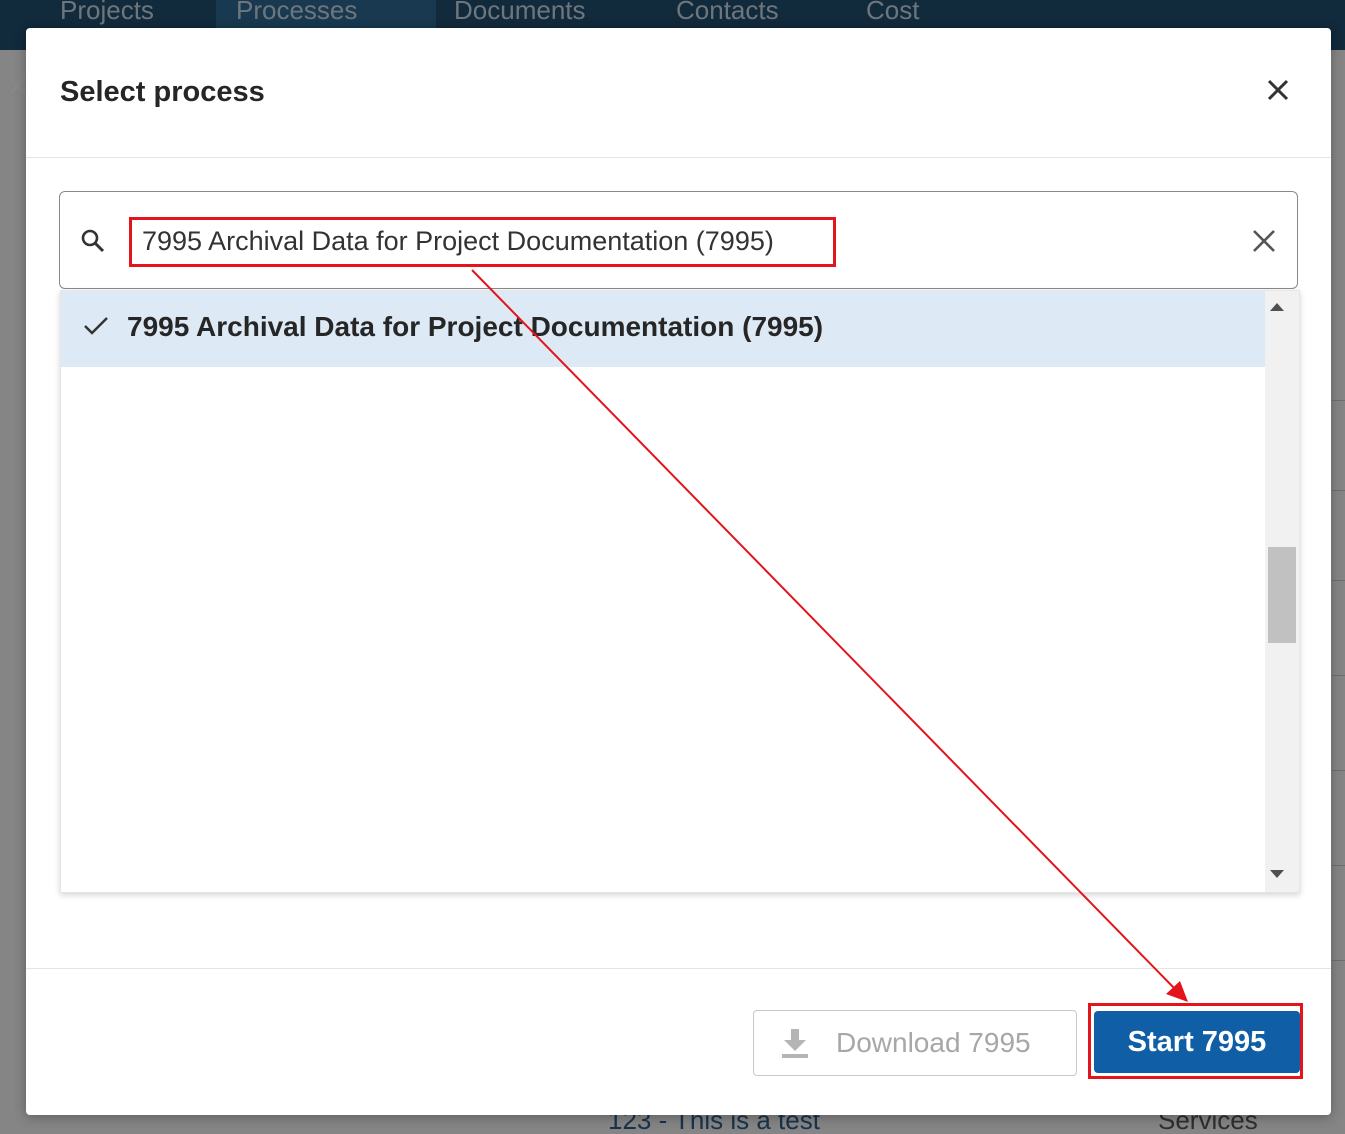 The image size is (1345, 1134). I want to click on footer-divider, so click(678, 968).